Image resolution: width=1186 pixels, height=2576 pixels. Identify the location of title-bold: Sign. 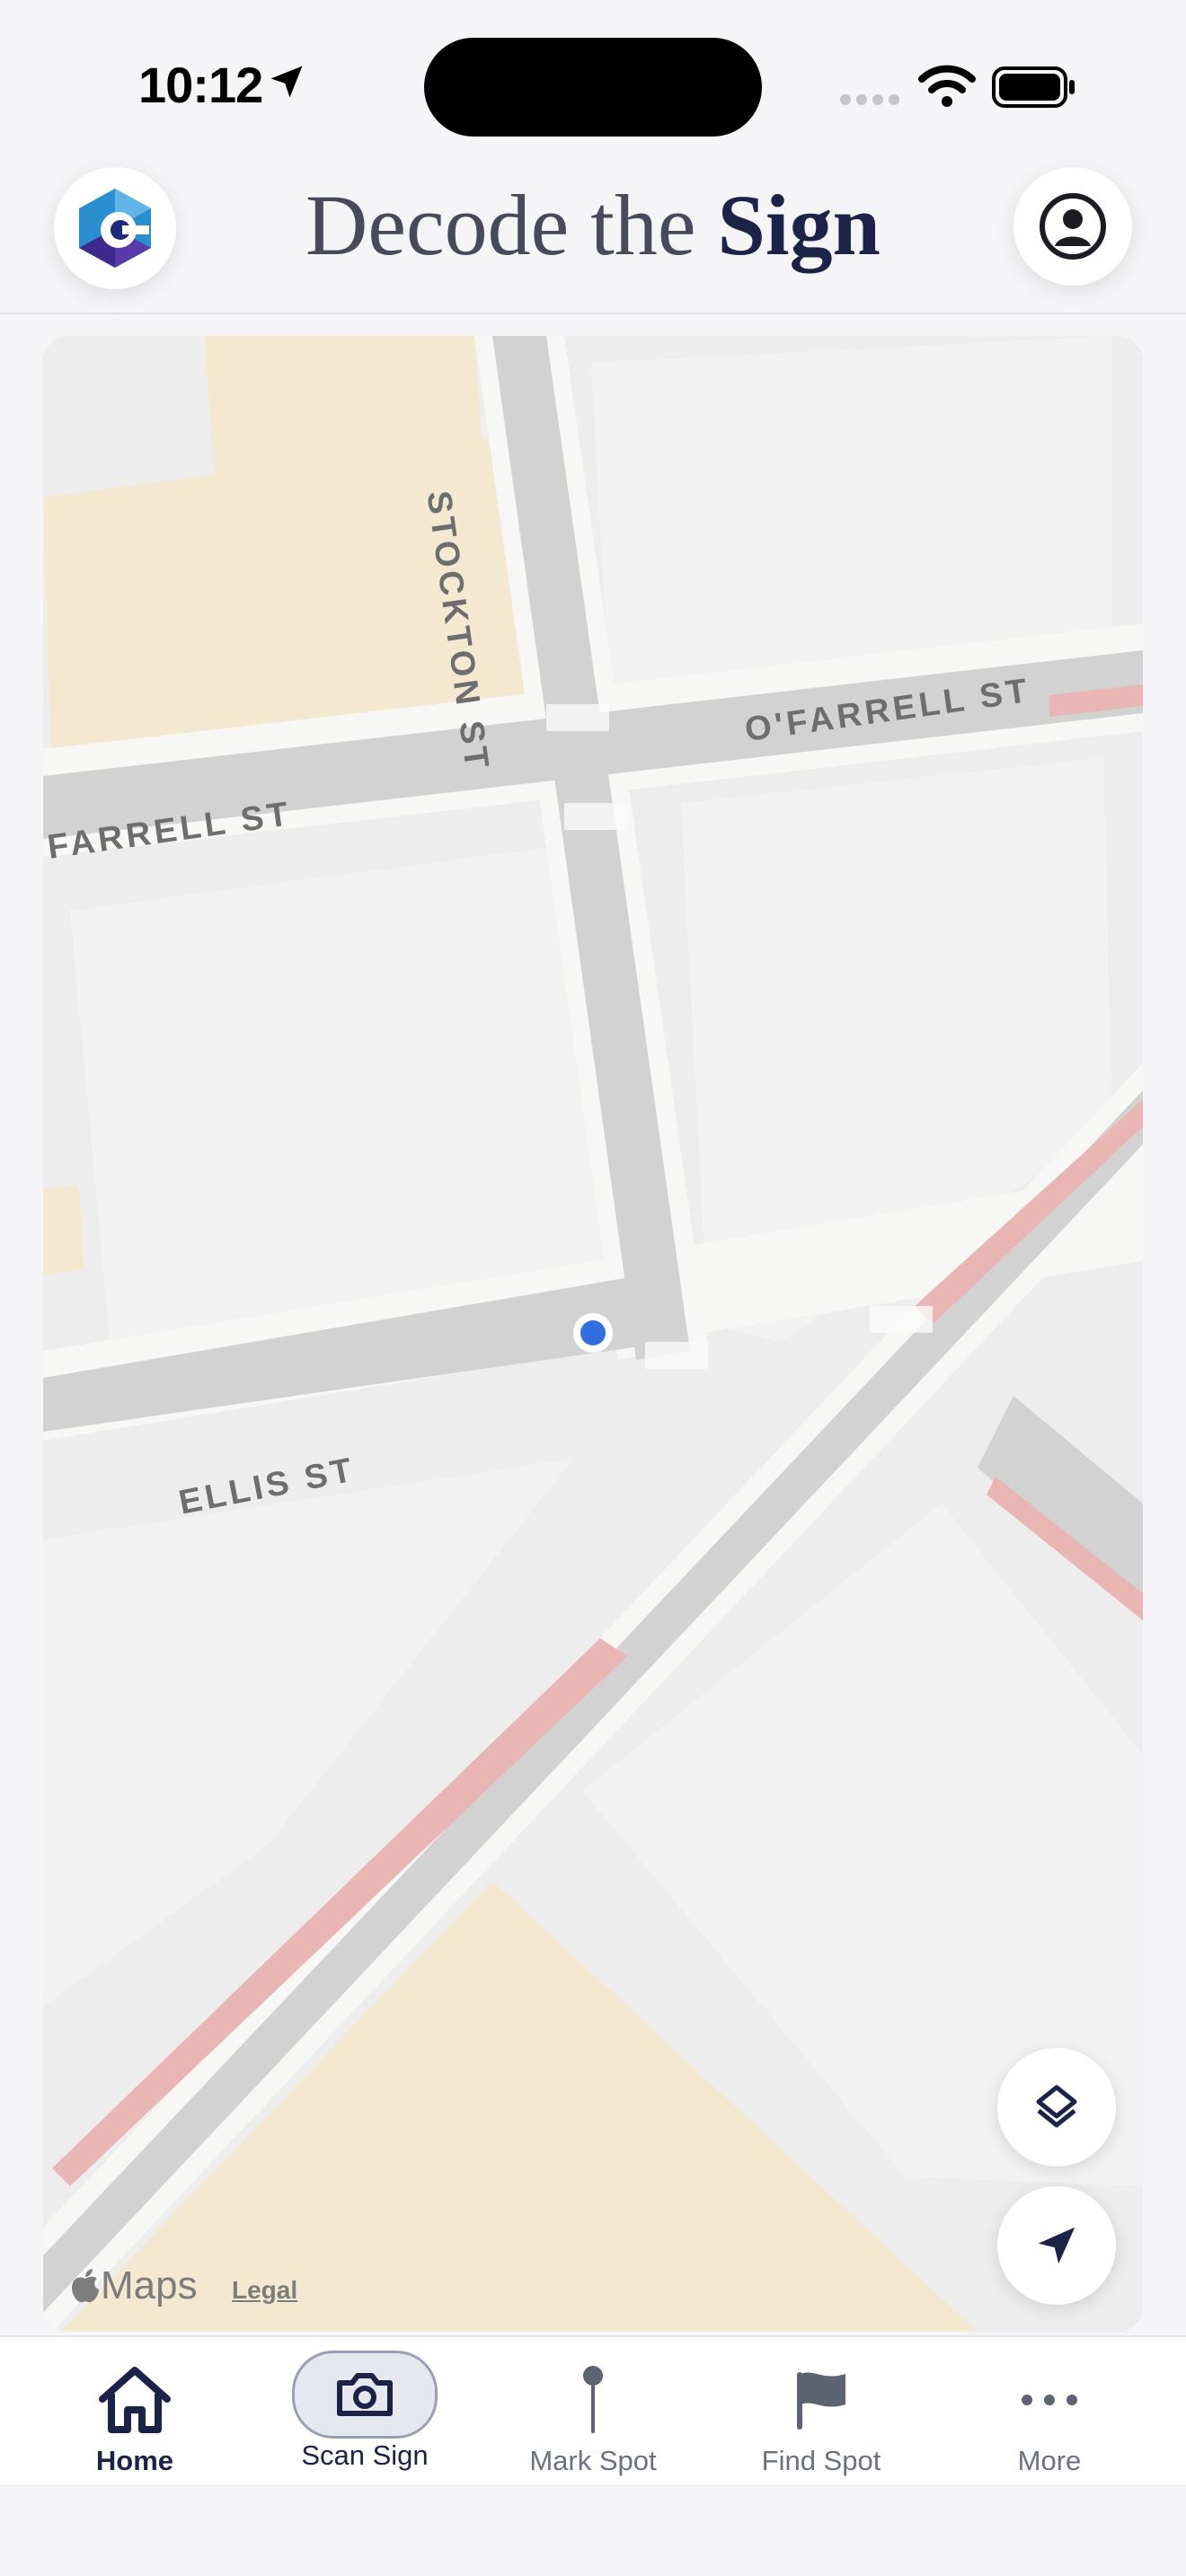
(799, 225).